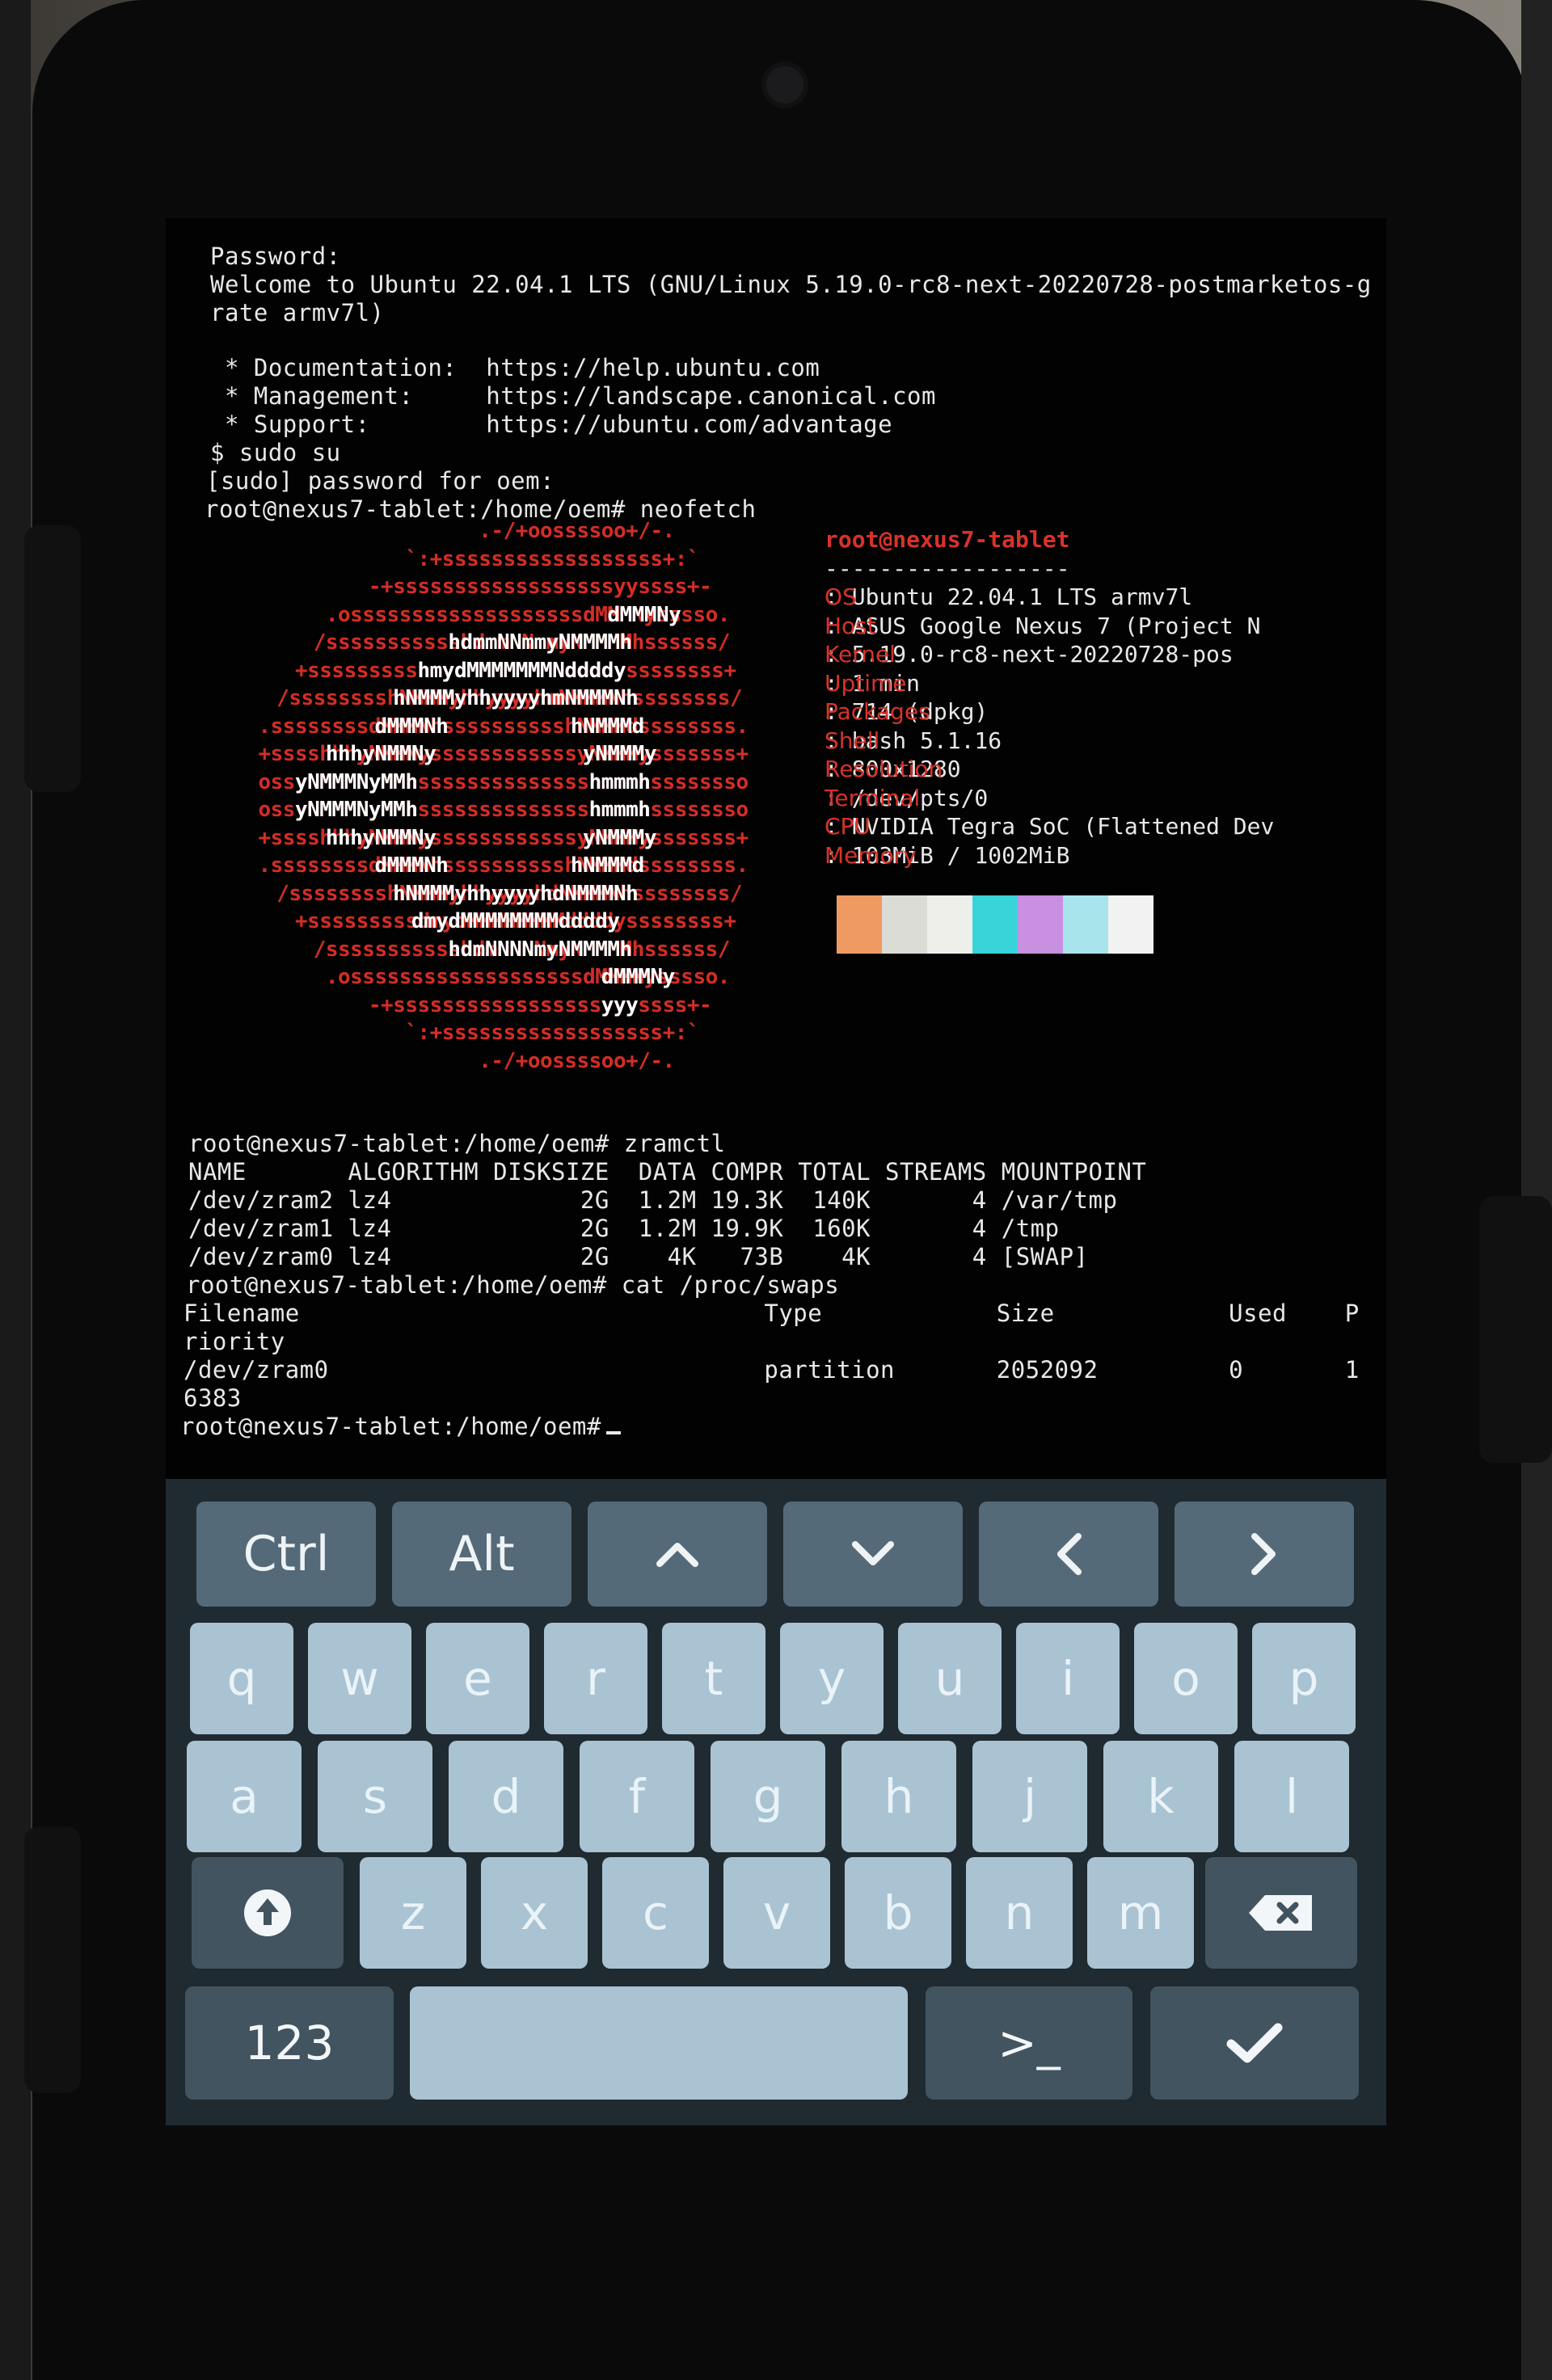 The image size is (1552, 2380). I want to click on key-u: u, so click(950, 1678).